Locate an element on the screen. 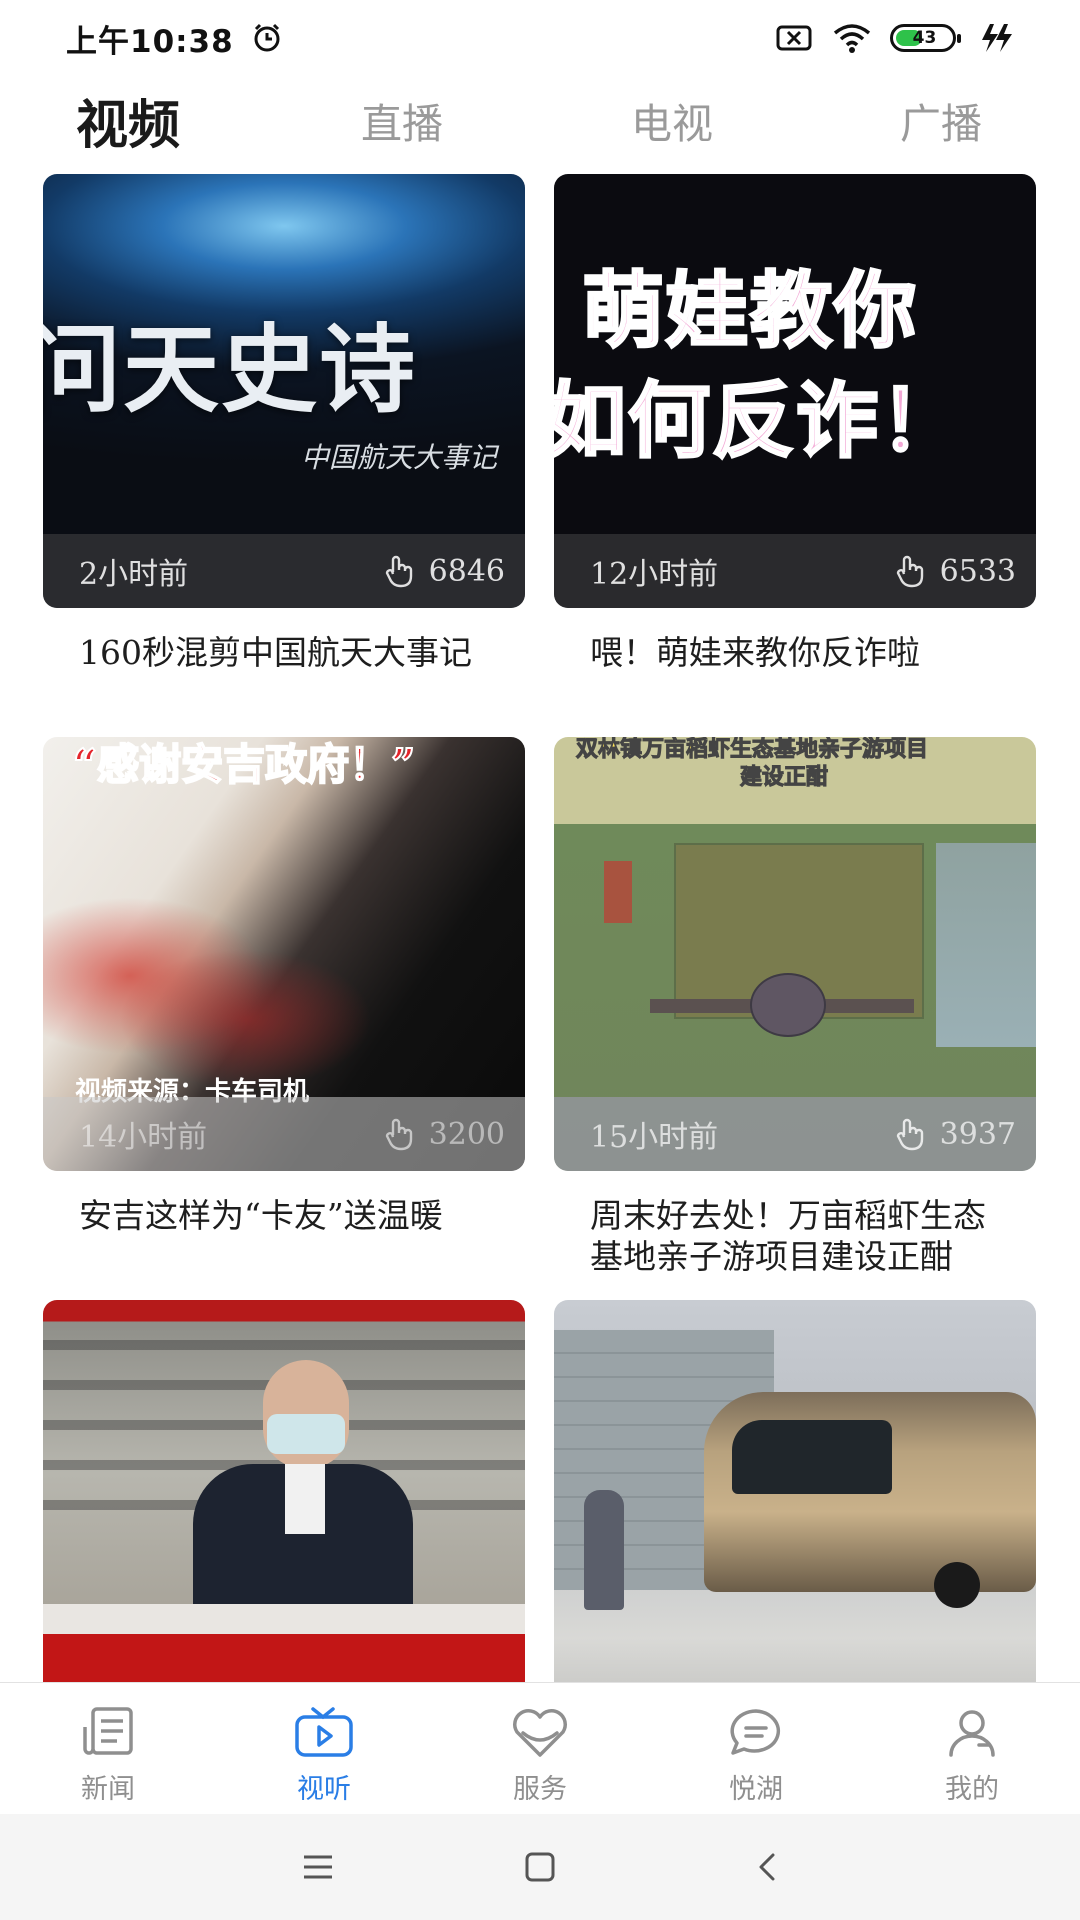 This screenshot has height=1920, width=1080. bus-windshield is located at coordinates (812, 1457).